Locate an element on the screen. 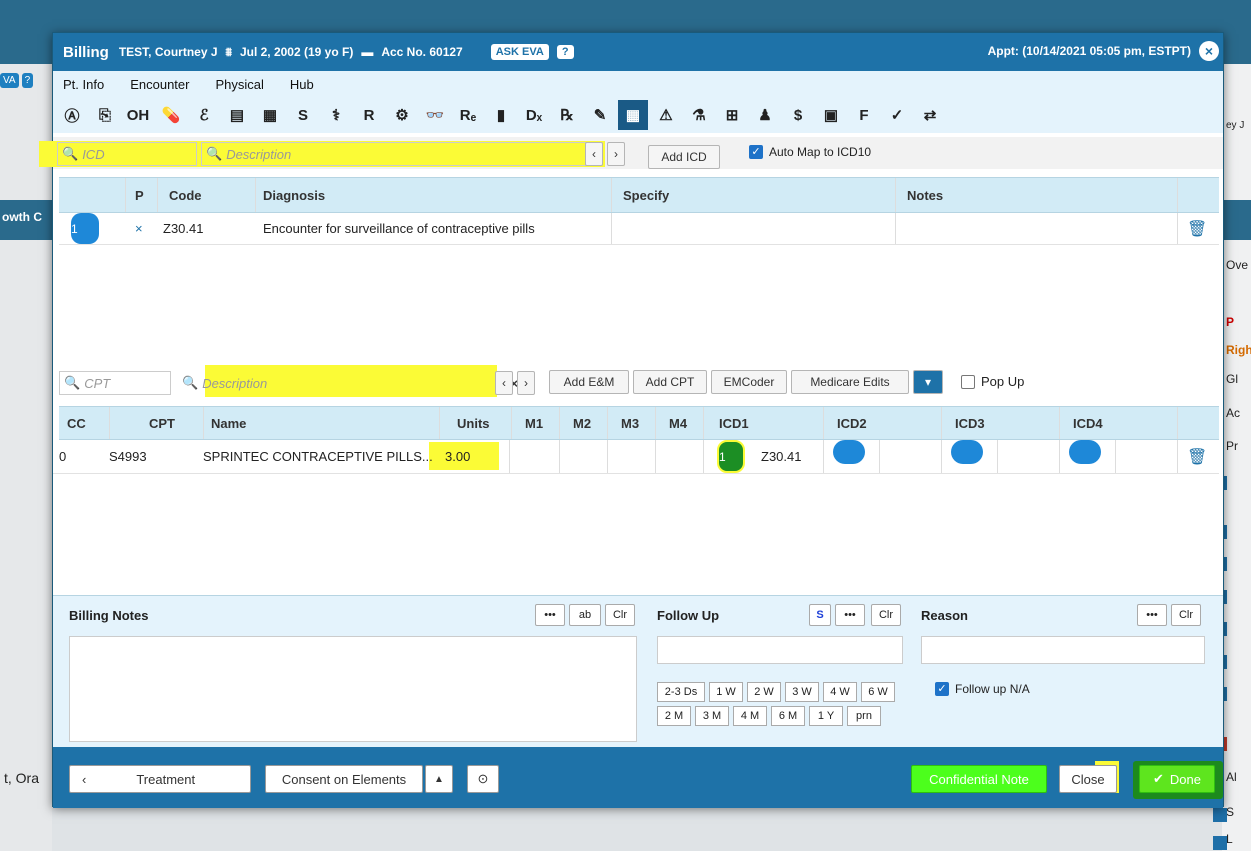 This screenshot has width=1251, height=851. follow-up-option: 6 W is located at coordinates (878, 692).